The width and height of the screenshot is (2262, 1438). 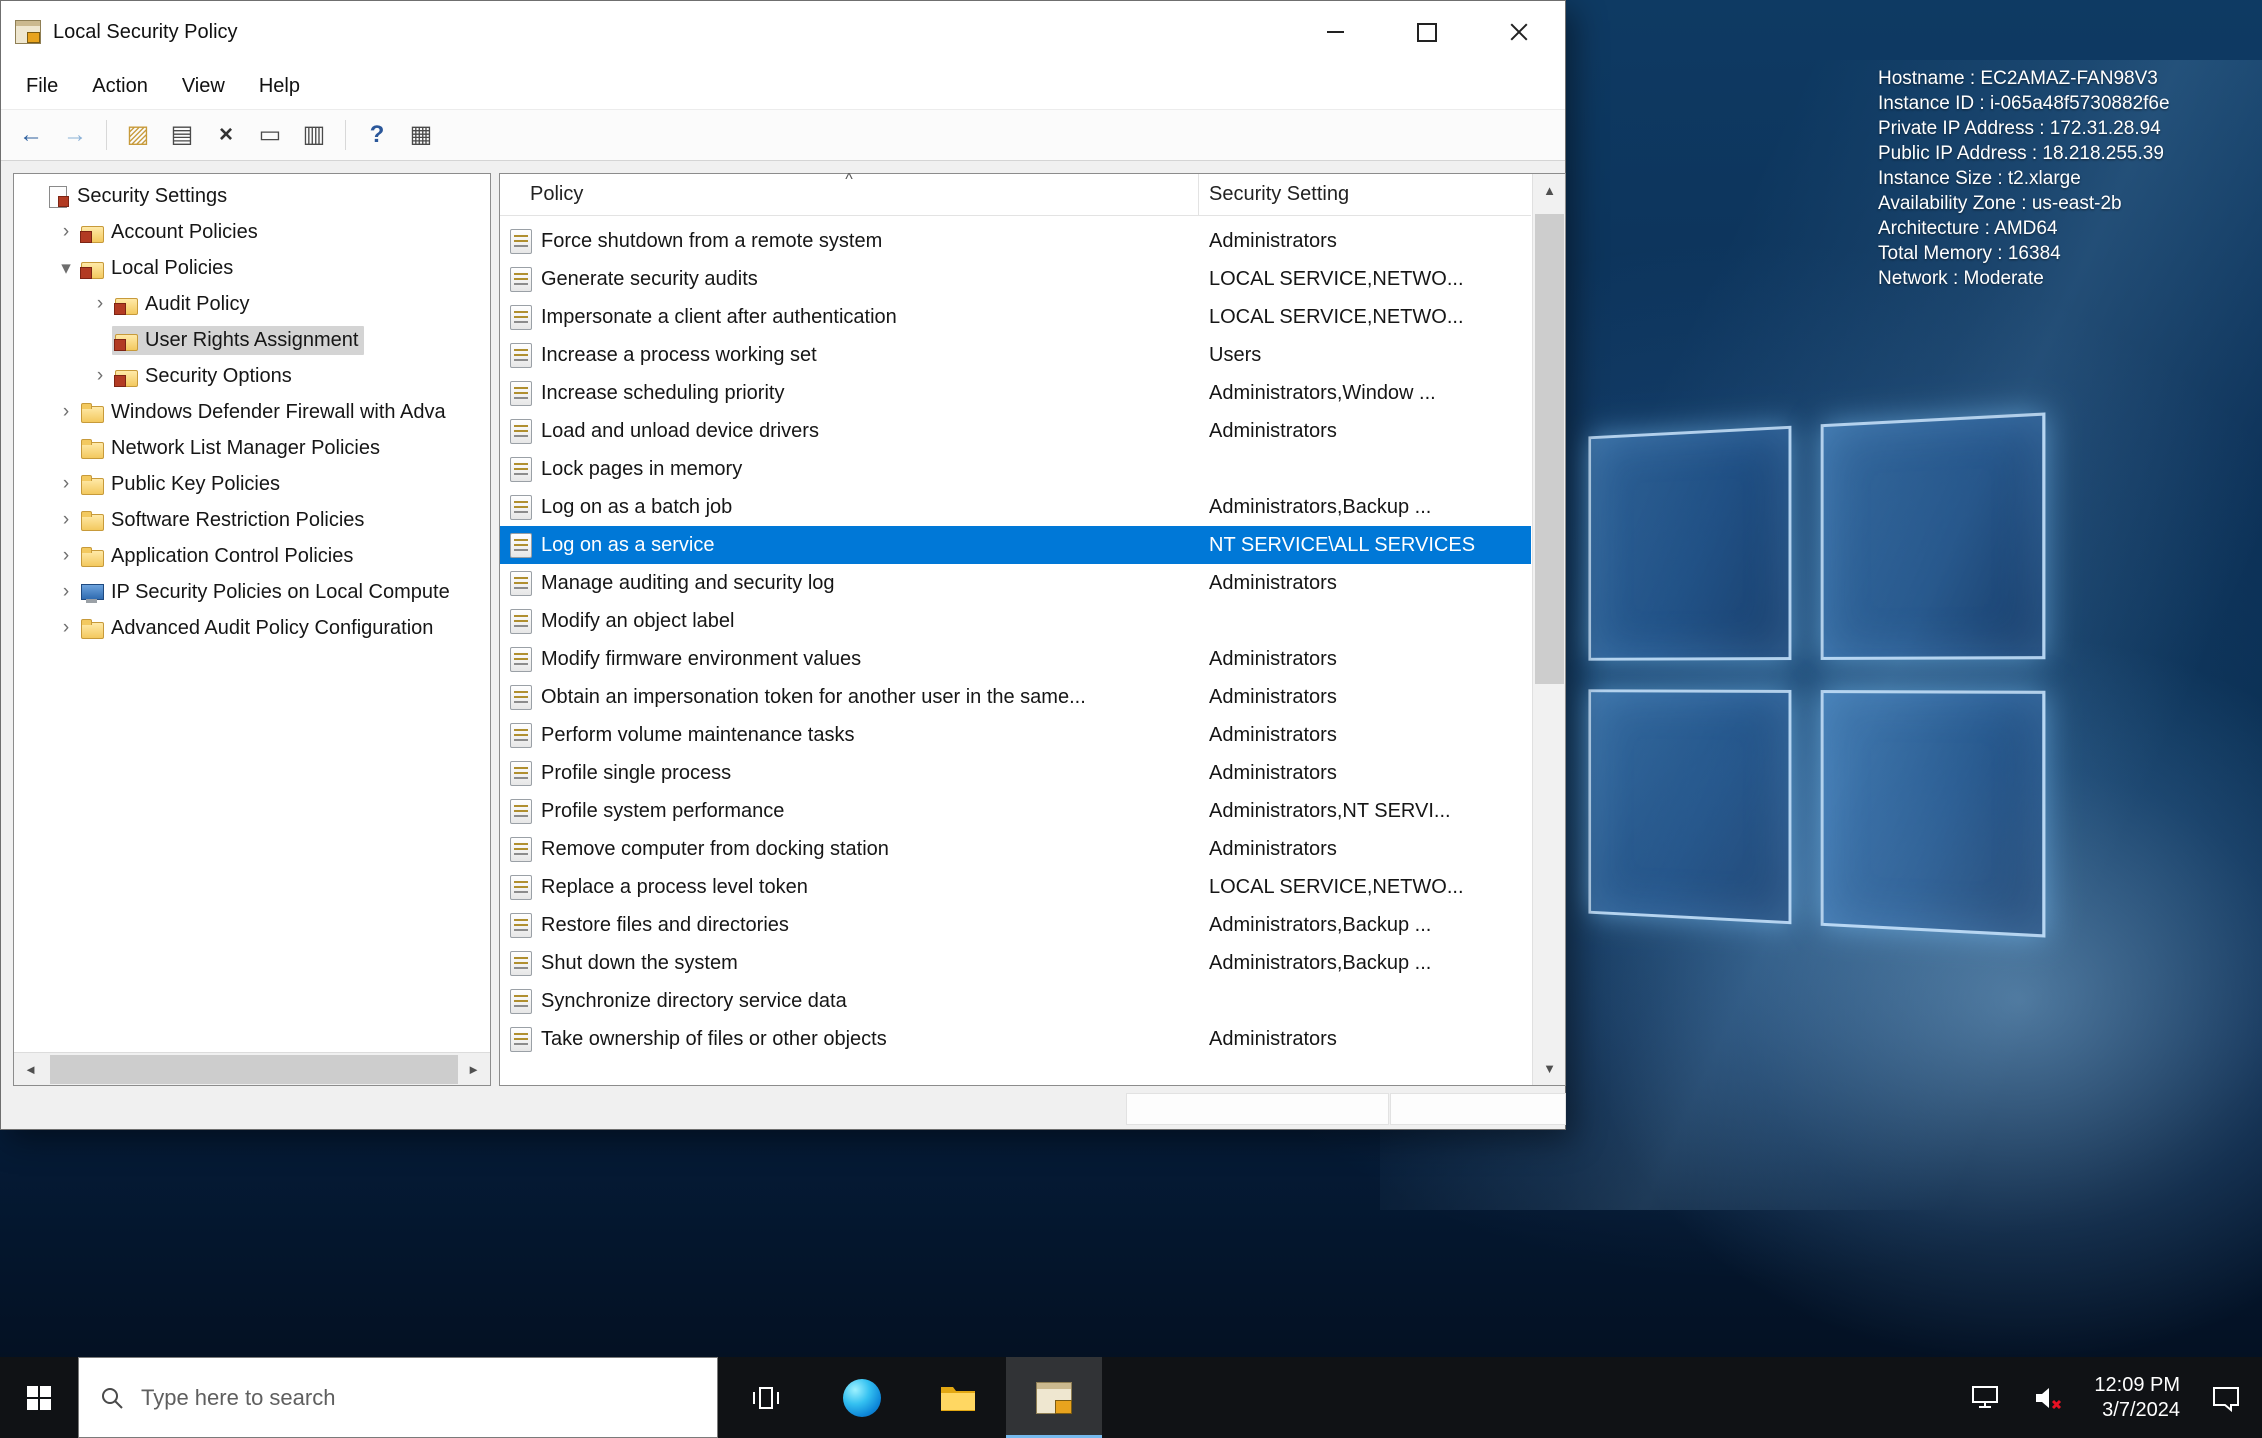 I want to click on action-center-button, so click(x=2226, y=1398).